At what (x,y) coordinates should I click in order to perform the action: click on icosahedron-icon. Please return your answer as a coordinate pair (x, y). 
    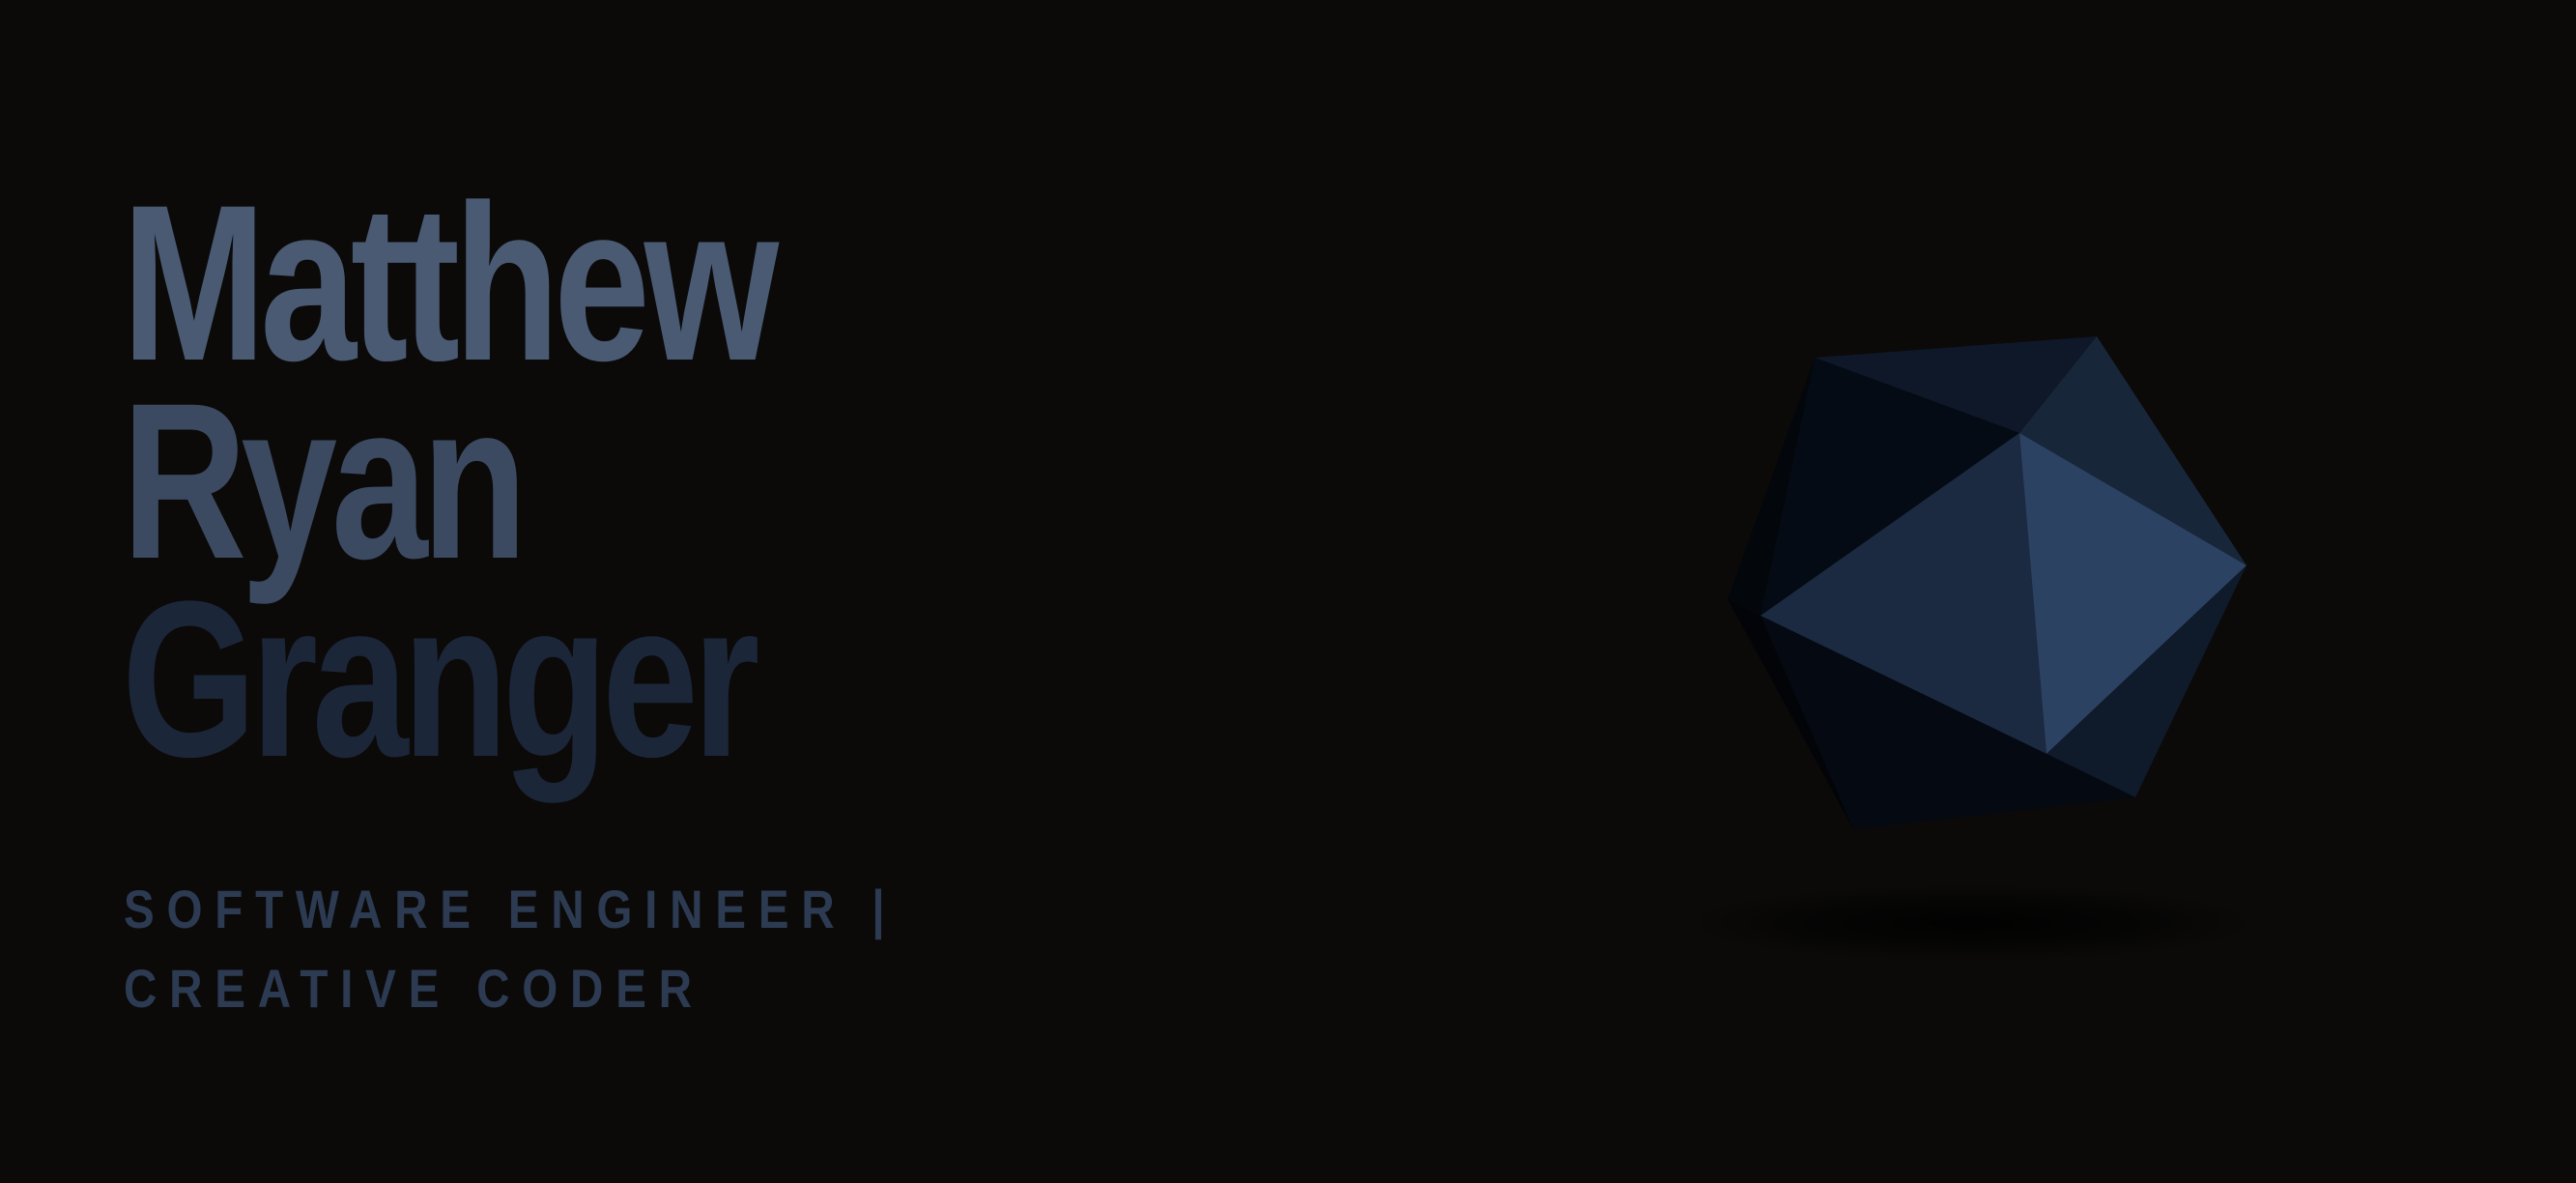
    Looking at the image, I should click on (1991, 648).